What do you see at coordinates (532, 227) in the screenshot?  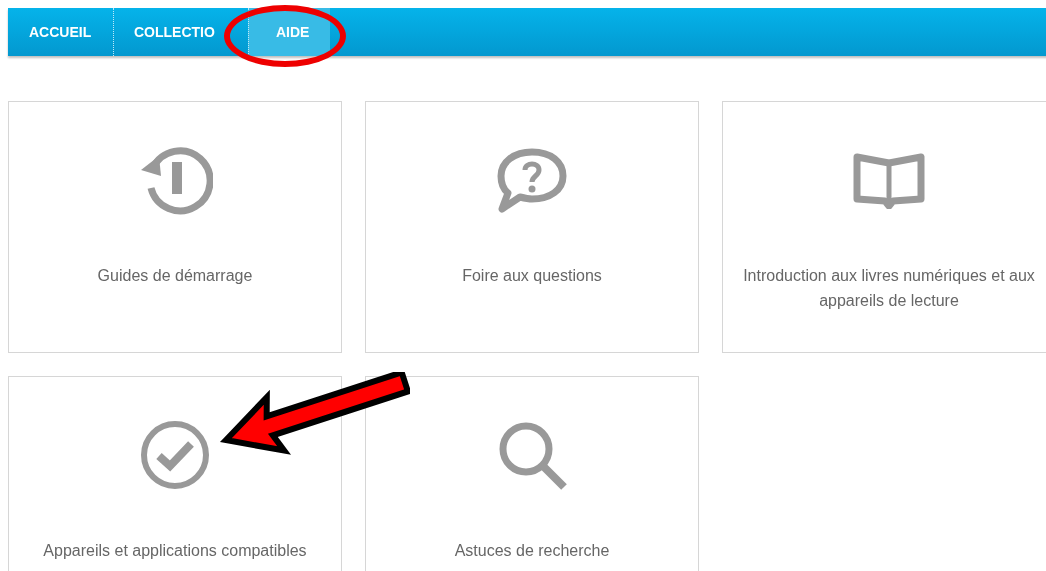 I see `help-card: Foire aux questions` at bounding box center [532, 227].